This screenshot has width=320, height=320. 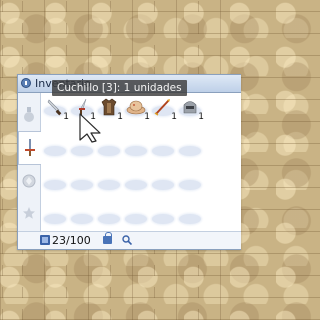 What do you see at coordinates (119, 88) in the screenshot?
I see `item-tooltip: Cuchillo [3]: 1 unidades` at bounding box center [119, 88].